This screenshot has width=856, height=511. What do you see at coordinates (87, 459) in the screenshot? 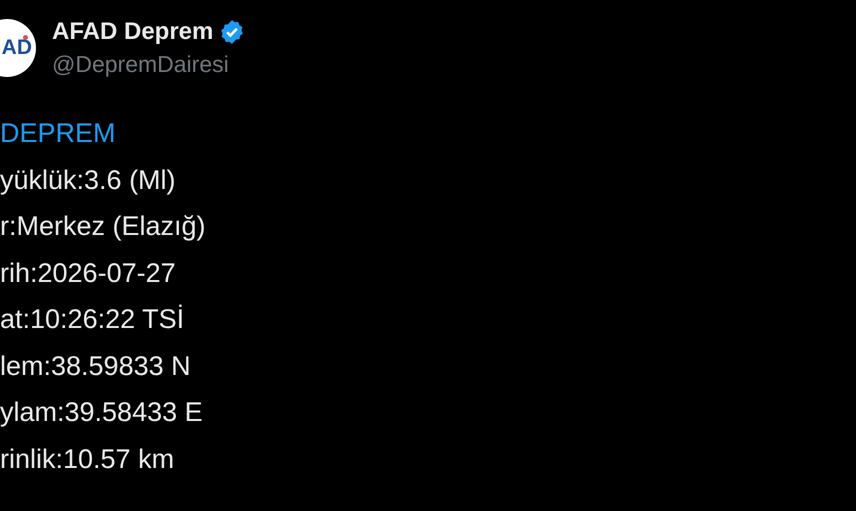
I see `post-text-line: rinlik:10.57 km` at bounding box center [87, 459].